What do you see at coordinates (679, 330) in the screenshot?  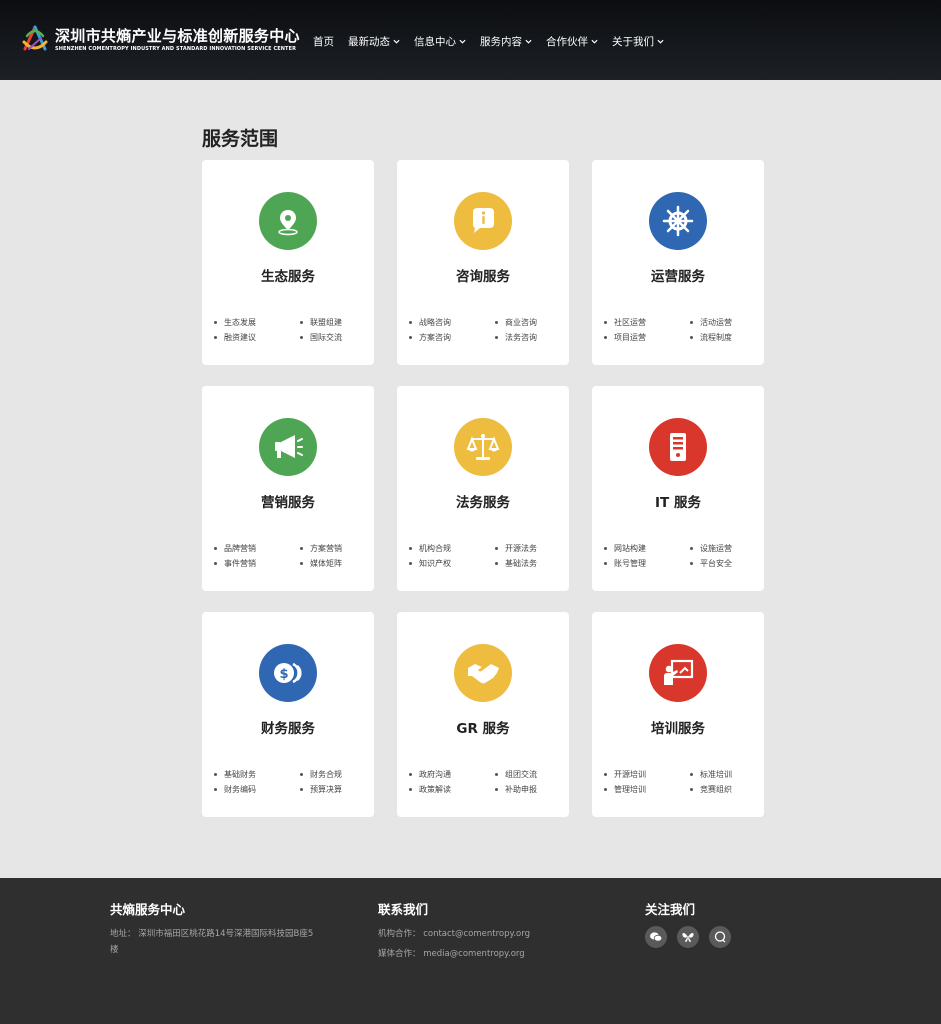 I see `service-item-list: 社区运营 活动运营 项目运营 流程制度` at bounding box center [679, 330].